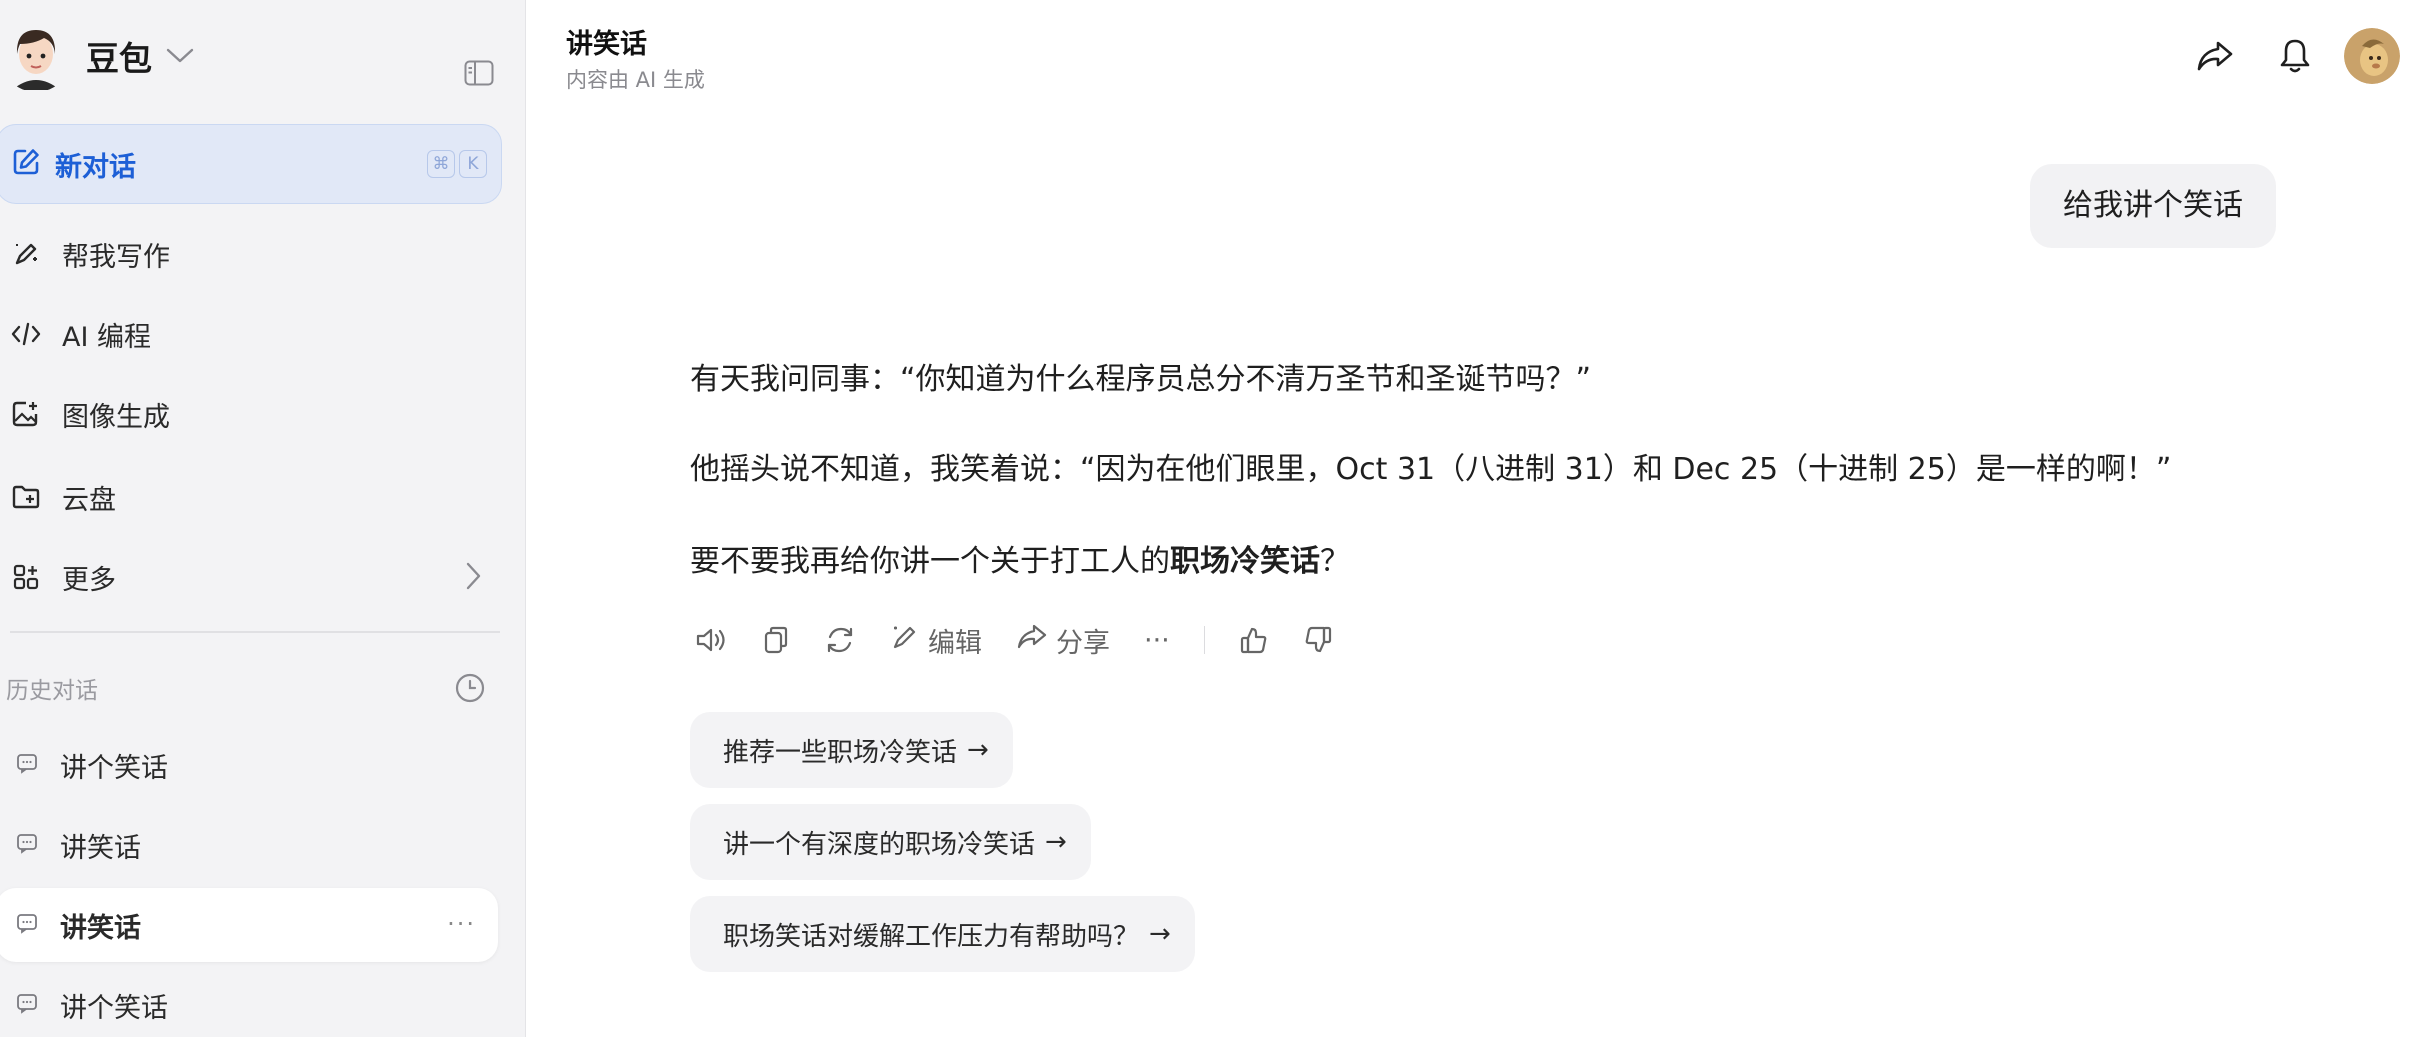  What do you see at coordinates (711, 640) in the screenshot?
I see `speaker-icon` at bounding box center [711, 640].